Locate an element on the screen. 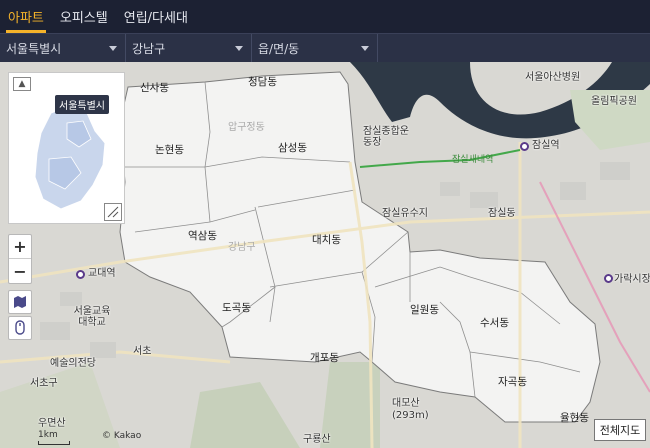  map-label: 신사동 is located at coordinates (154, 88).